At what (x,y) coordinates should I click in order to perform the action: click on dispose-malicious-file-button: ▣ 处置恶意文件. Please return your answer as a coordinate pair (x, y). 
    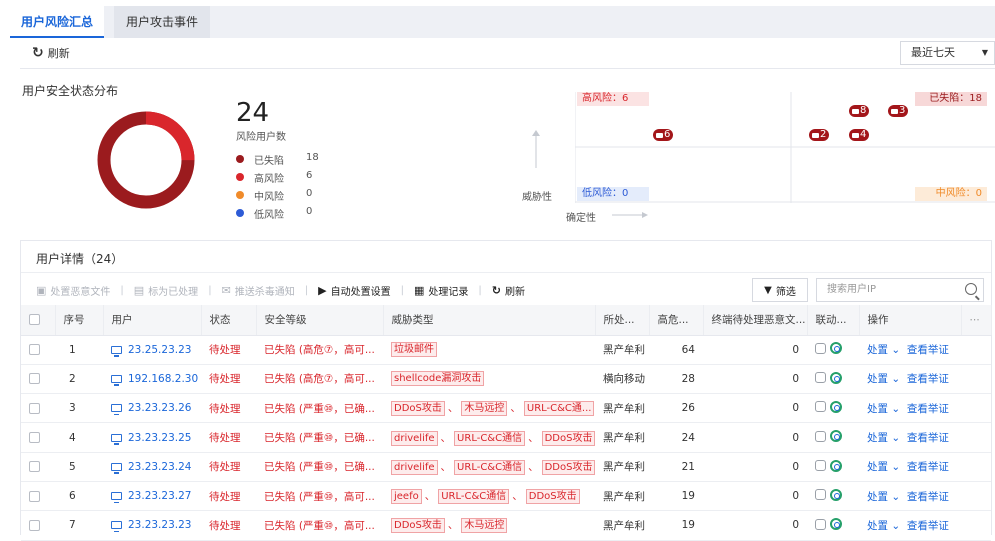
    Looking at the image, I should click on (73, 290).